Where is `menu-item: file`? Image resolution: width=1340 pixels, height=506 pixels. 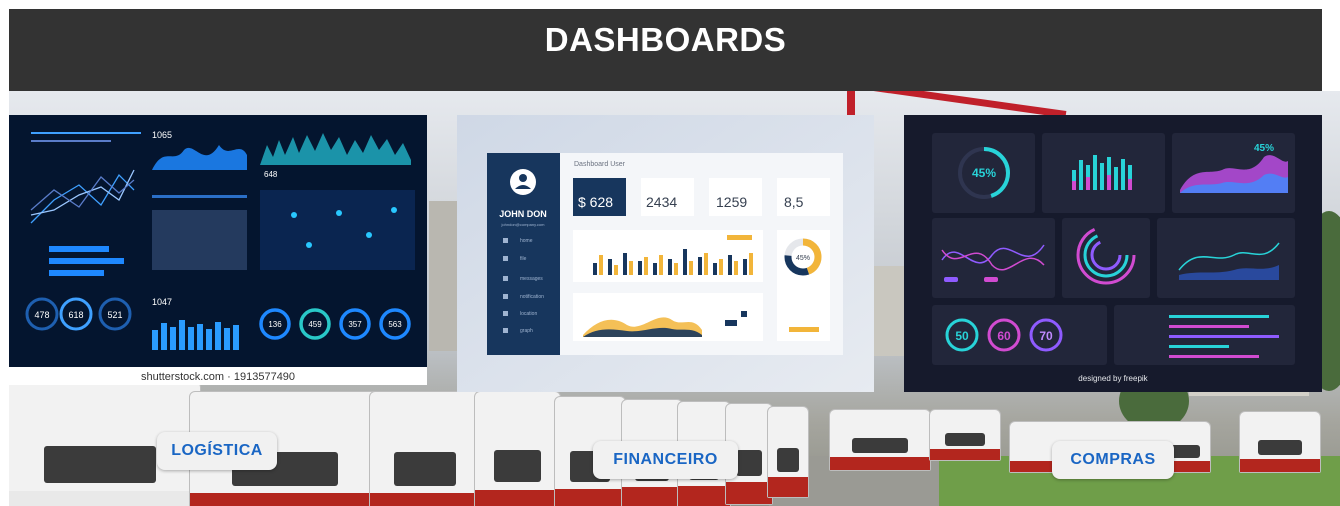 menu-item: file is located at coordinates (523, 259).